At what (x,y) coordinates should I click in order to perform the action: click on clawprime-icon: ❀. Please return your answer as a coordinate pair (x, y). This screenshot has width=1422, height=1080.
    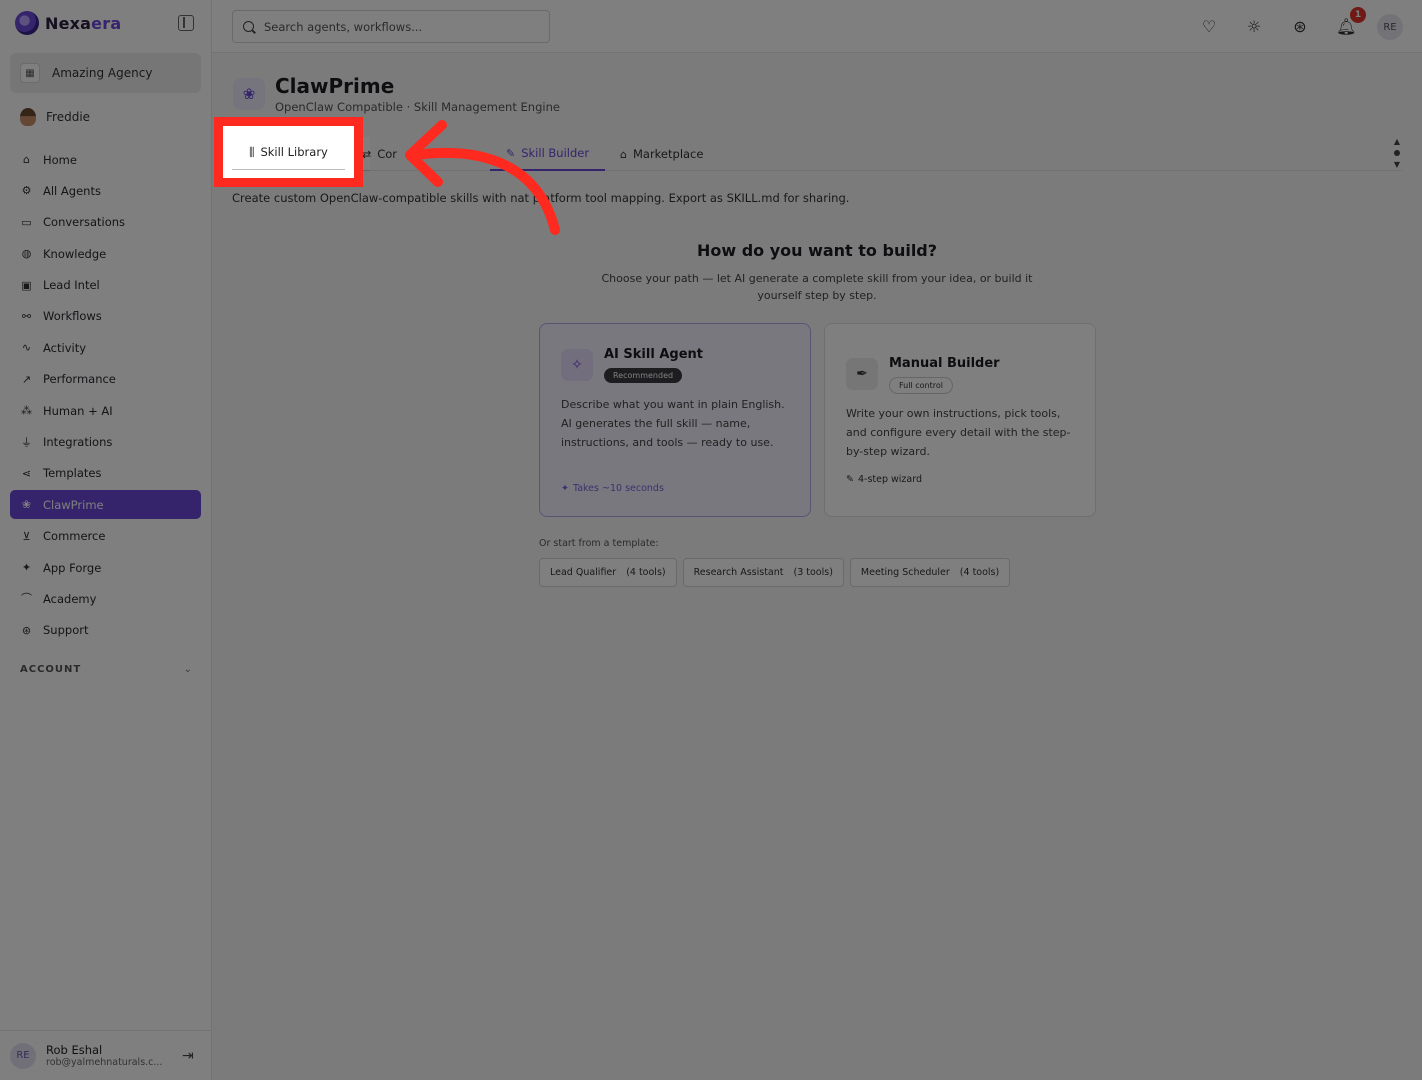
    Looking at the image, I should click on (249, 94).